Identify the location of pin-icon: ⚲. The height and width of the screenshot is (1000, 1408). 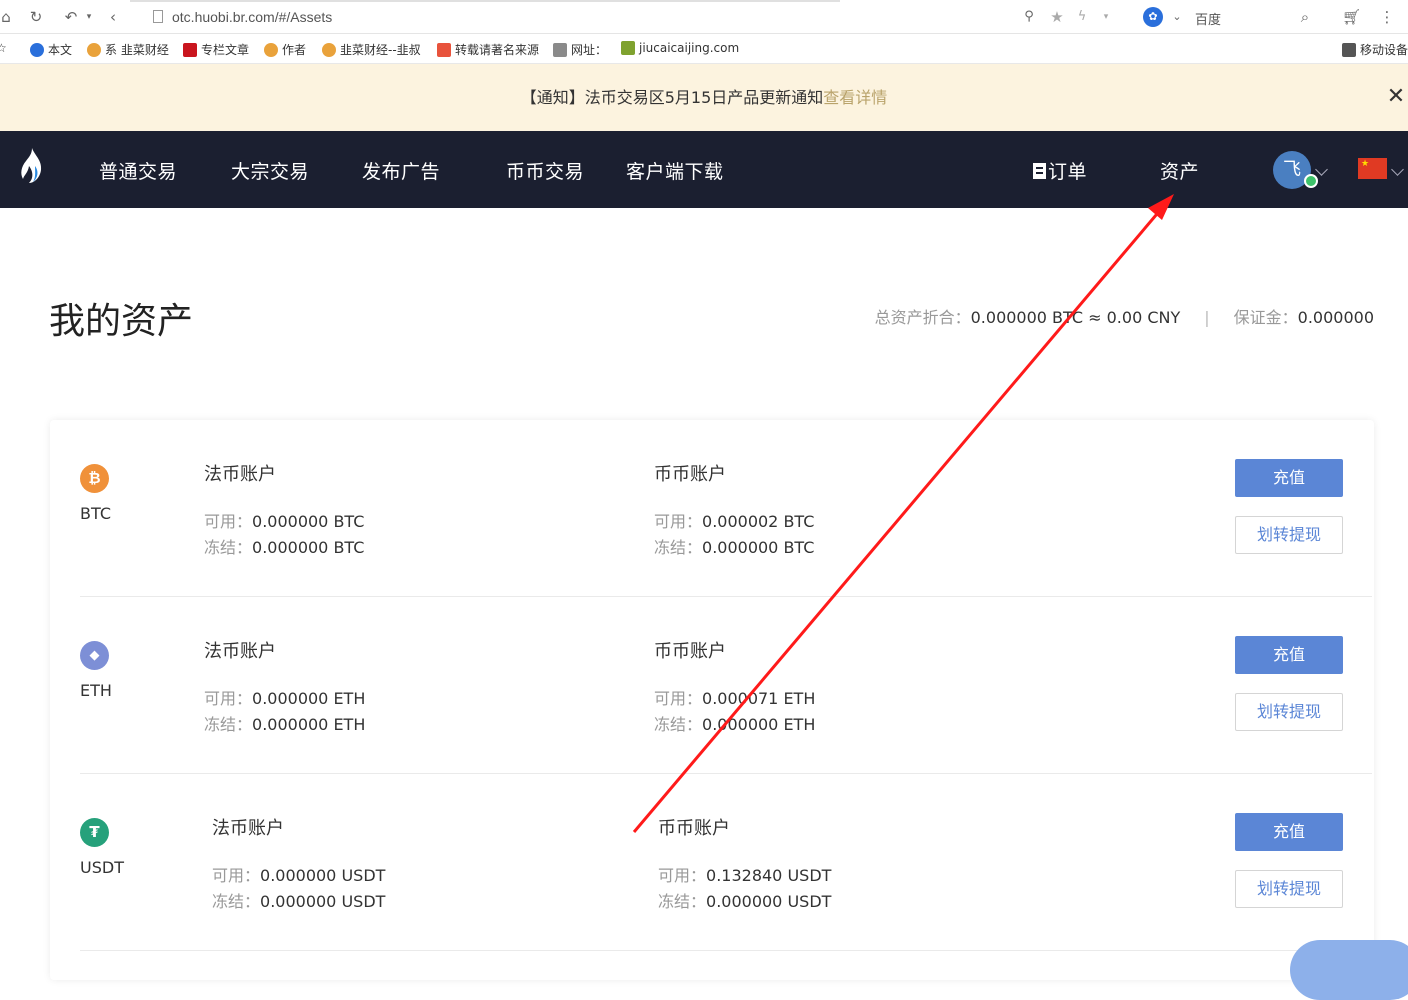
(1029, 17).